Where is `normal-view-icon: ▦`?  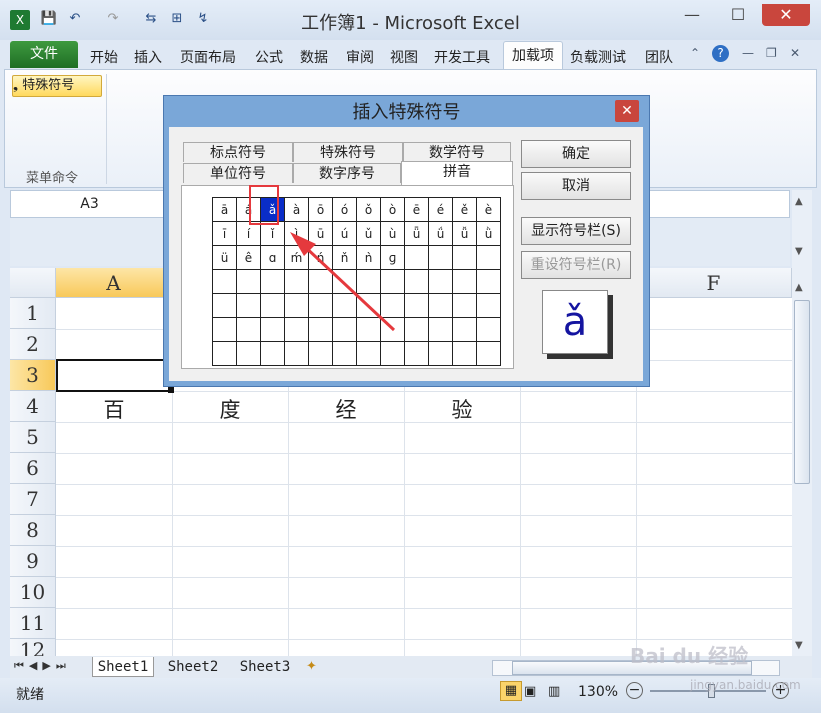
normal-view-icon: ▦ is located at coordinates (511, 691).